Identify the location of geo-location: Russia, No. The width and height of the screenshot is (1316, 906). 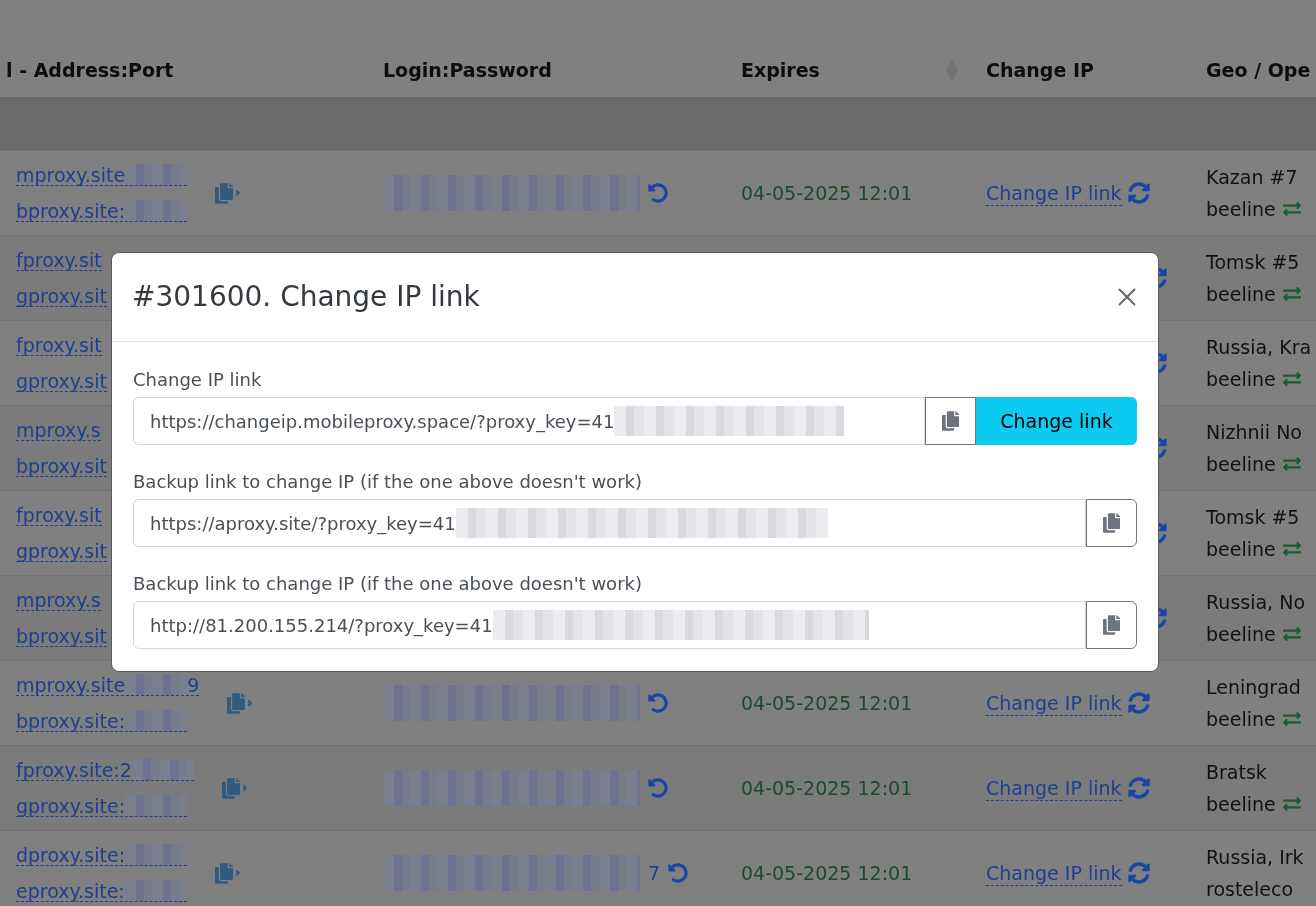
(1256, 602).